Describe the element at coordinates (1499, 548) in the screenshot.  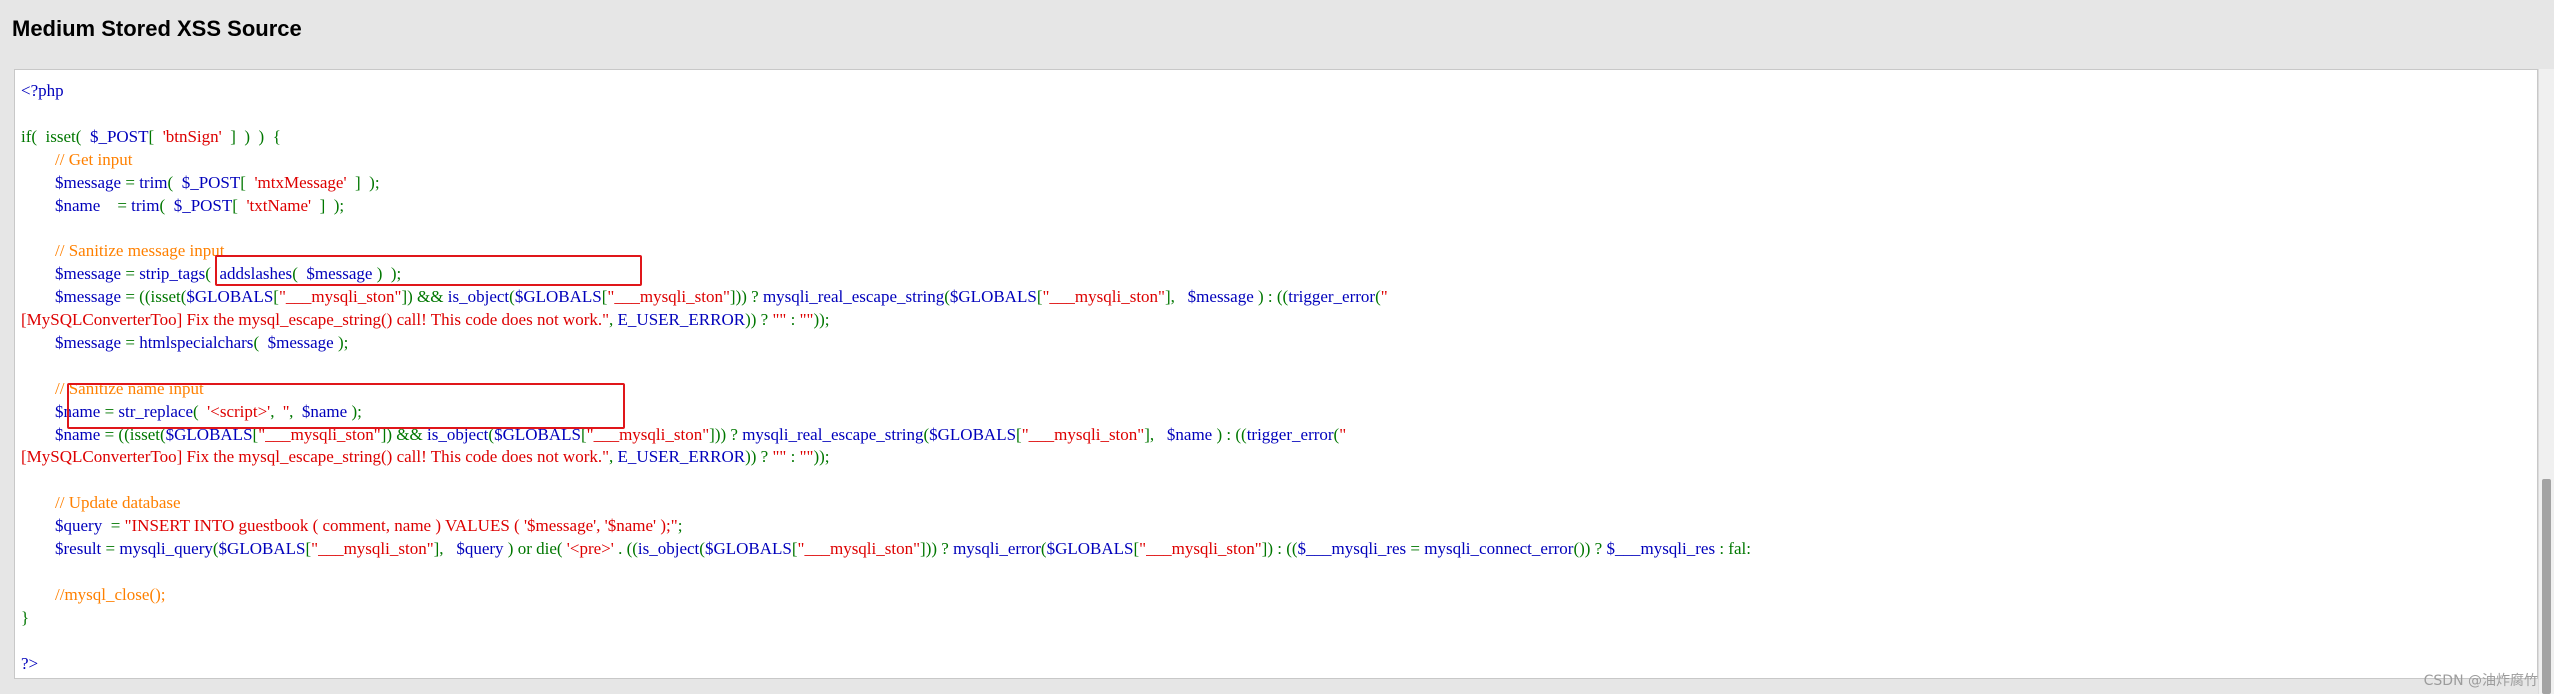
I see `code-token-default: mysqli_connect_error` at that location.